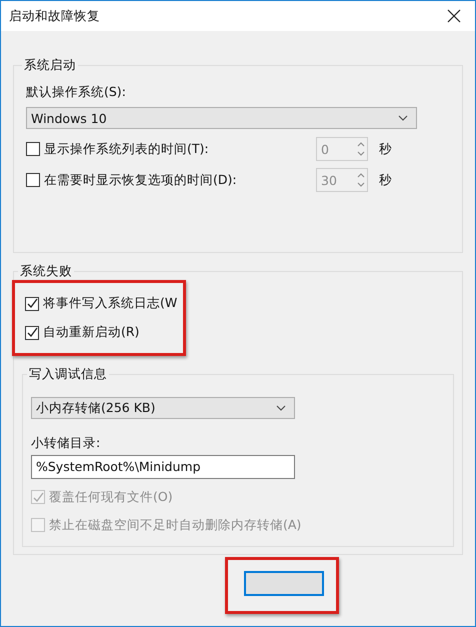 Image resolution: width=476 pixels, height=627 pixels. Describe the element at coordinates (141, 180) in the screenshot. I see `checkbox-label: 在需要时显示恢复选项的时间(D):` at that location.